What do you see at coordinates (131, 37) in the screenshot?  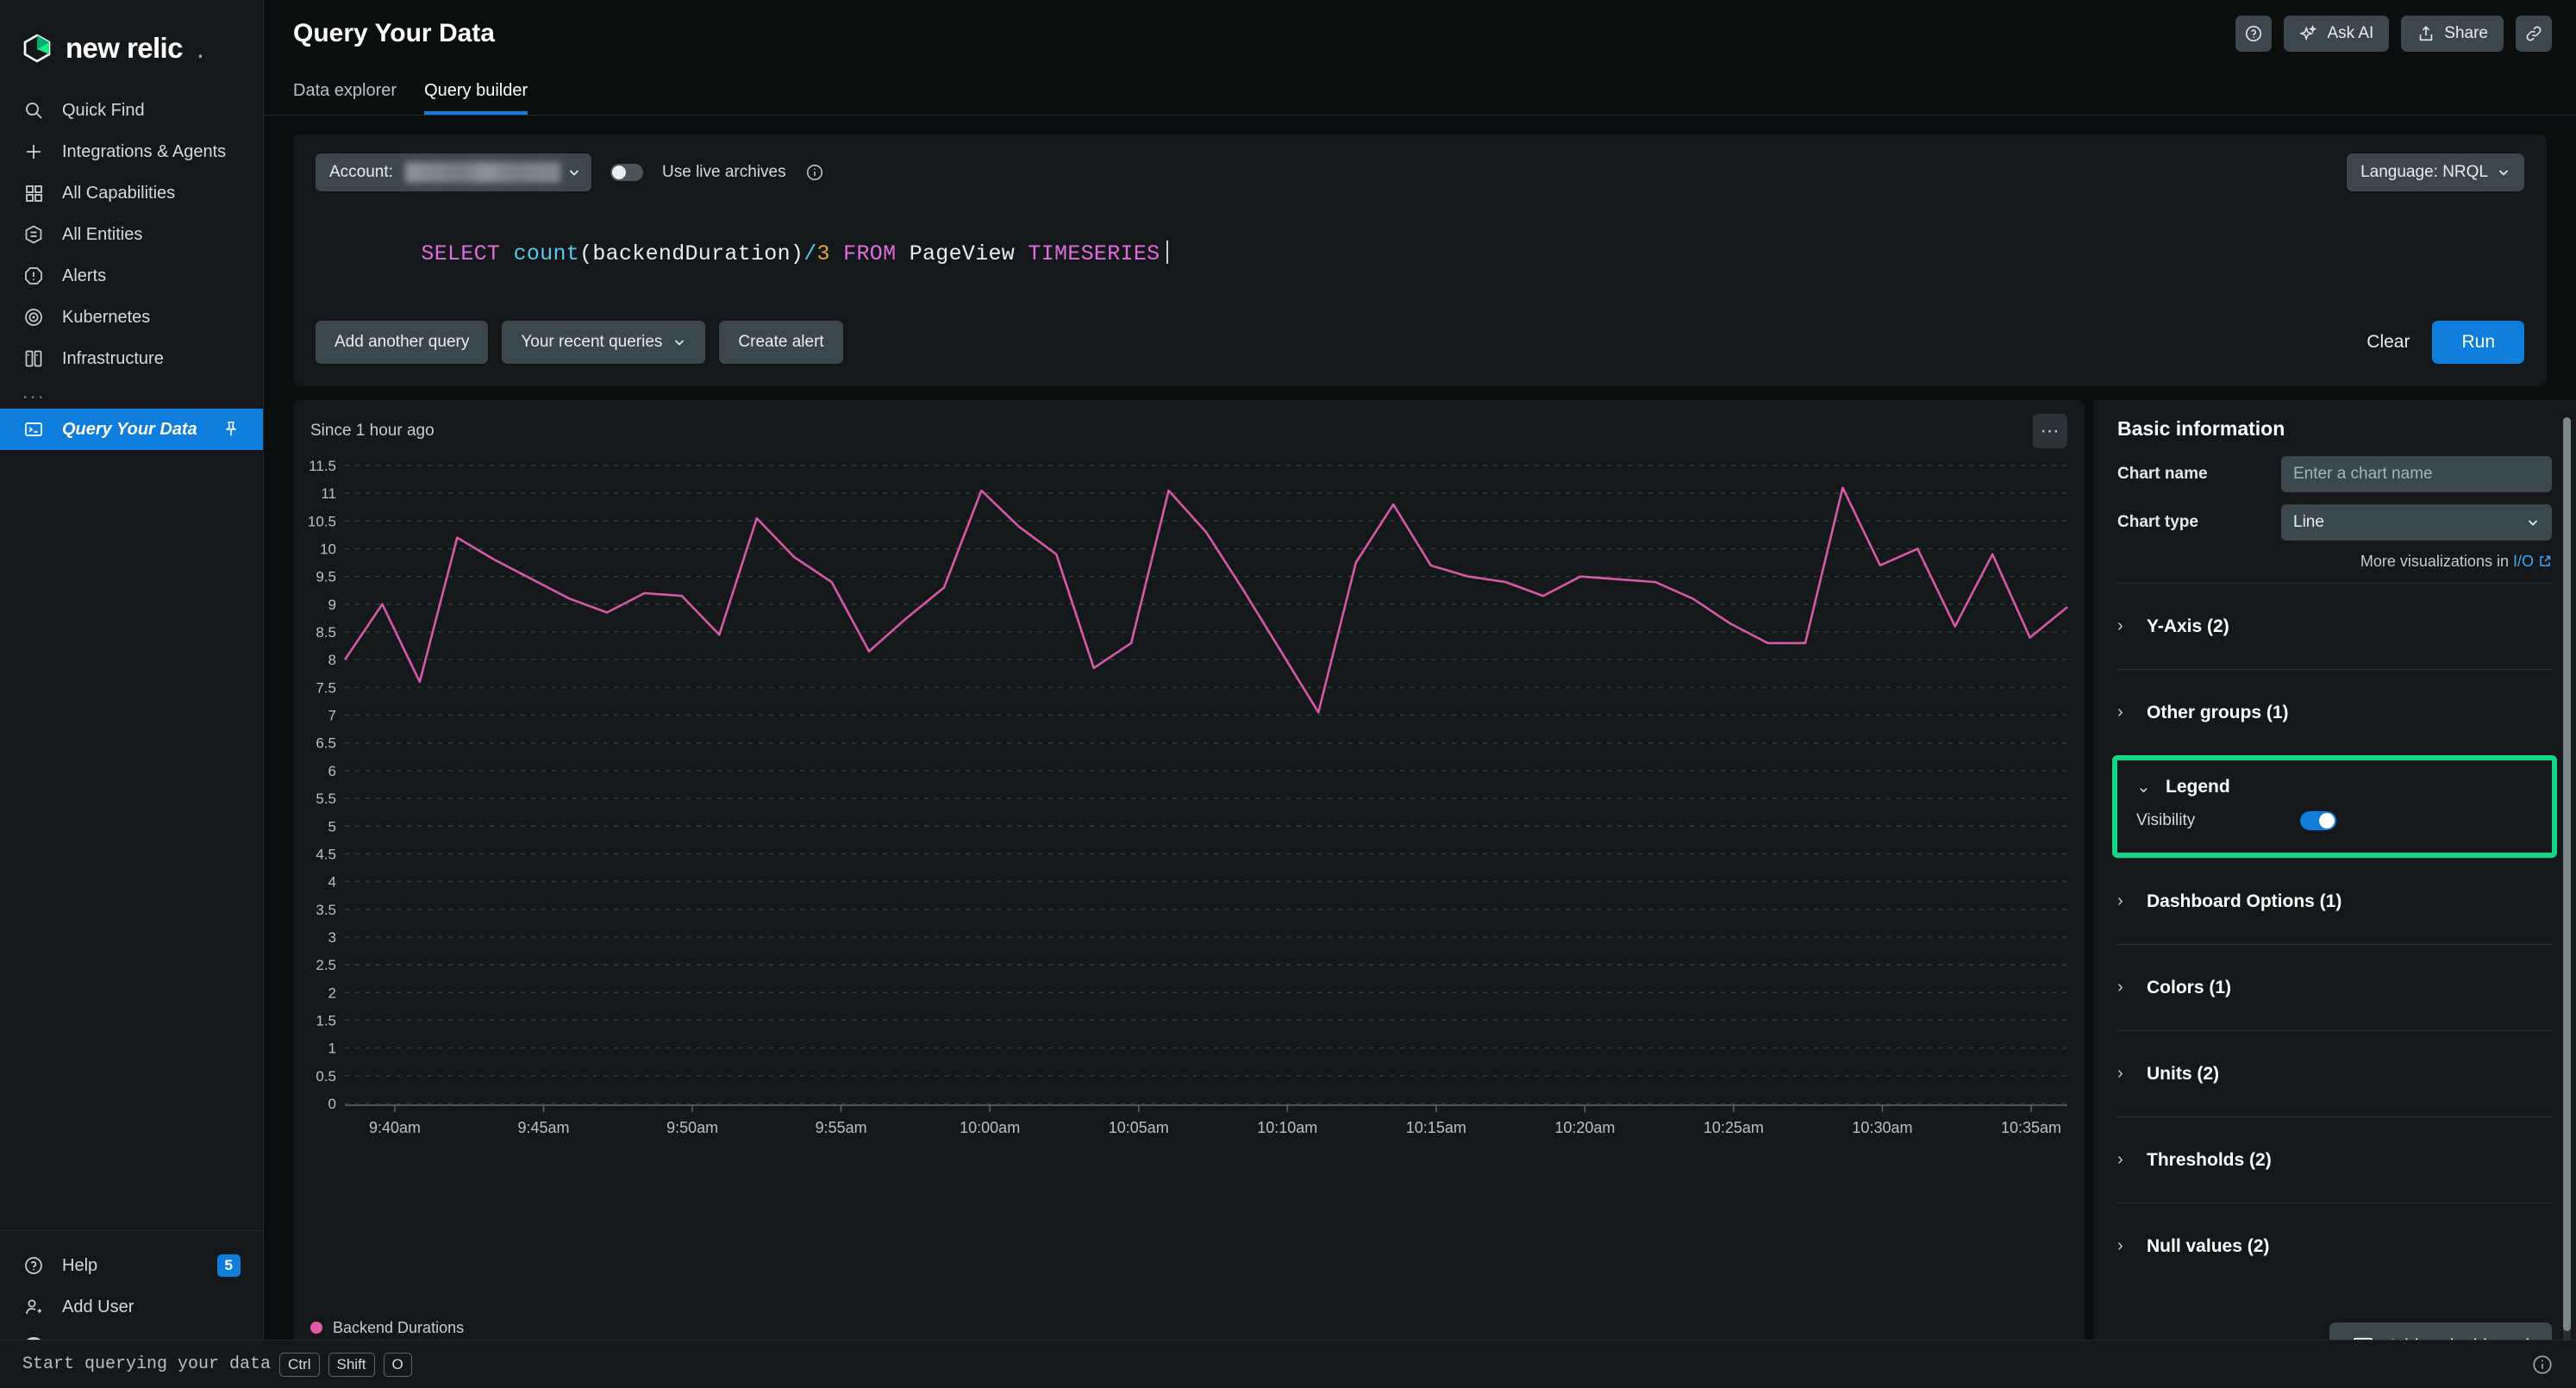 I see `brand-logo-area: new relic .` at bounding box center [131, 37].